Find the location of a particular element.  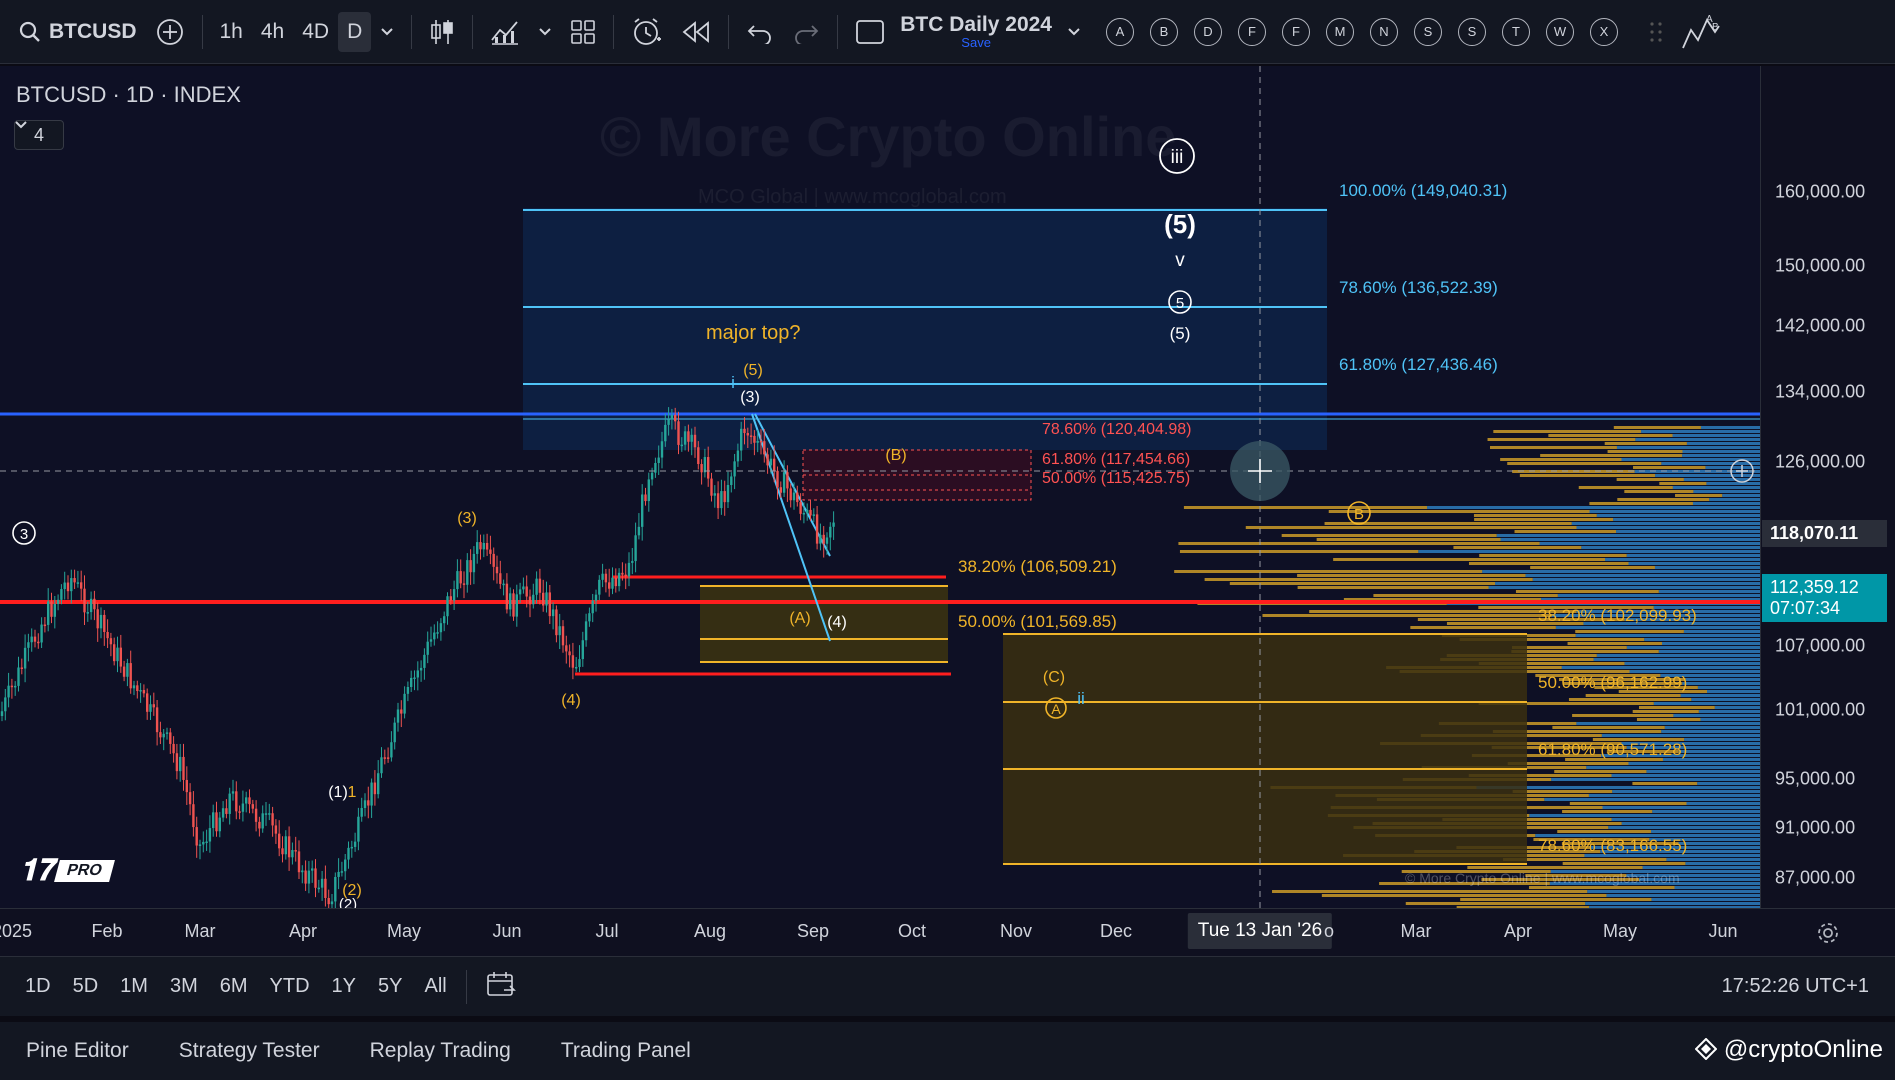

alert-letter-11: X is located at coordinates (1604, 31).